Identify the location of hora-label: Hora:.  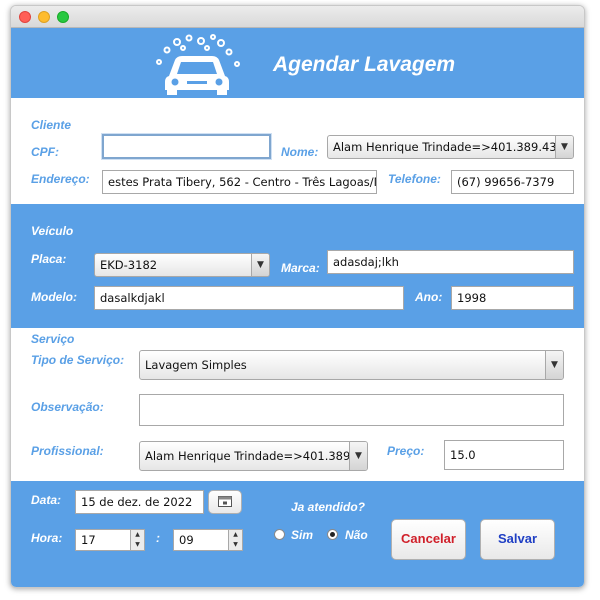
(47, 538).